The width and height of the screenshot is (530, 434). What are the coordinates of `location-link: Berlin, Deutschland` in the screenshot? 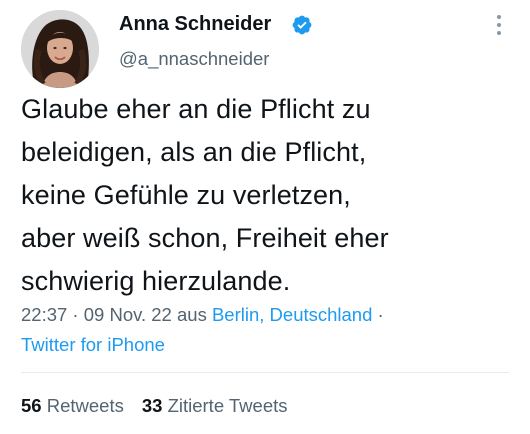 It's located at (292, 314).